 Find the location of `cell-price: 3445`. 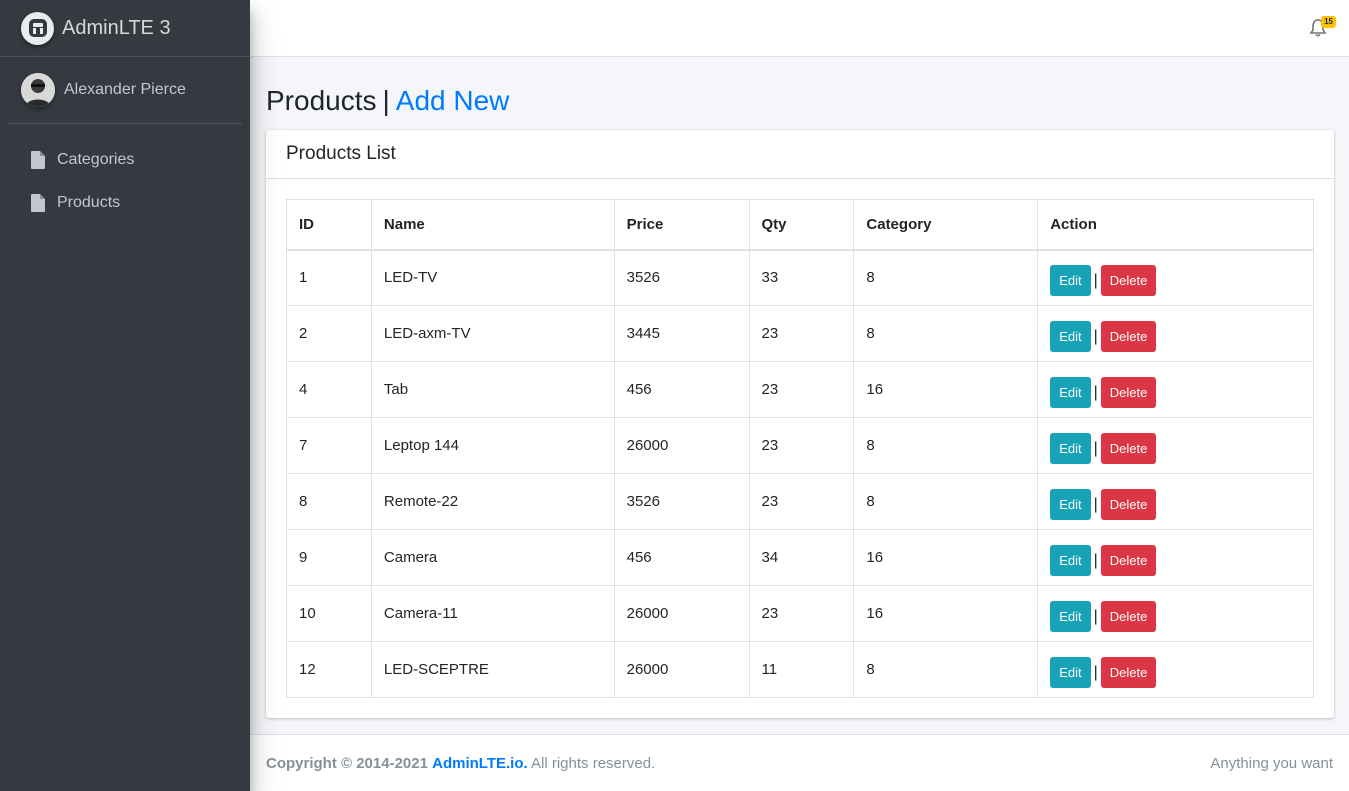

cell-price: 3445 is located at coordinates (681, 333).